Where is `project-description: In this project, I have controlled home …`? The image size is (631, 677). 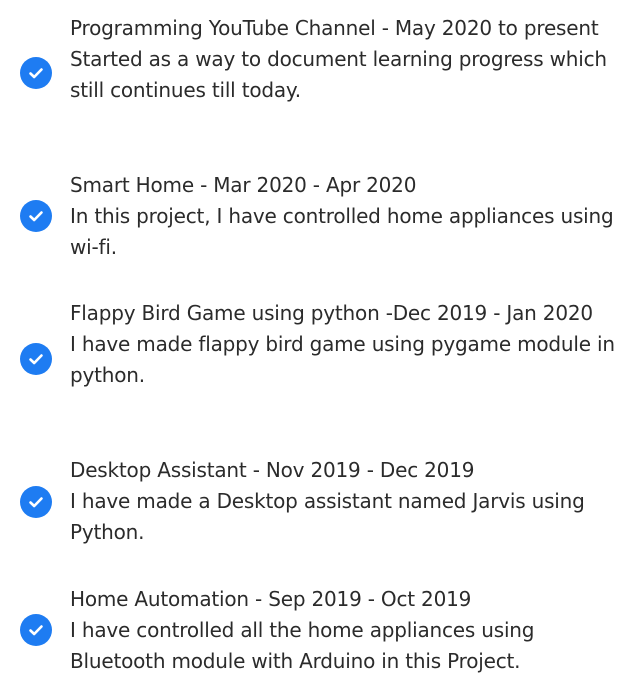 project-description: In this project, I have controlled home … is located at coordinates (342, 231).